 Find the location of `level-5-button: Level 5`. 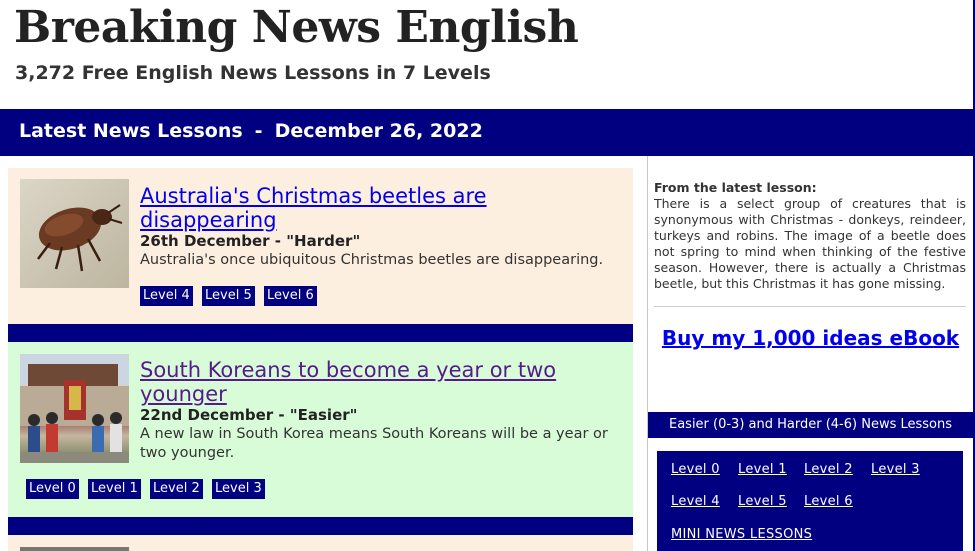

level-5-button: Level 5 is located at coordinates (228, 296).